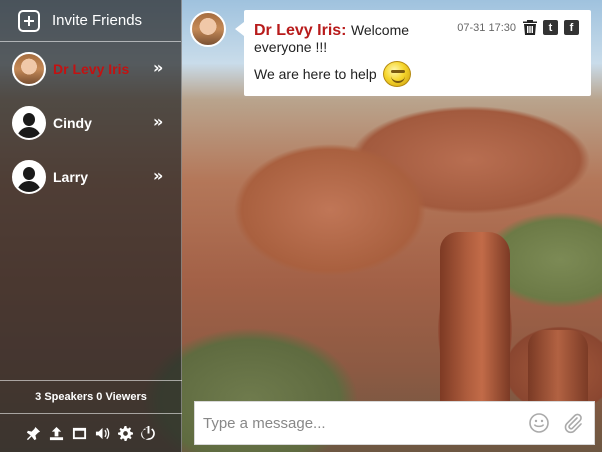 This screenshot has width=602, height=452. Describe the element at coordinates (33, 433) in the screenshot. I see `pin-icon` at that location.